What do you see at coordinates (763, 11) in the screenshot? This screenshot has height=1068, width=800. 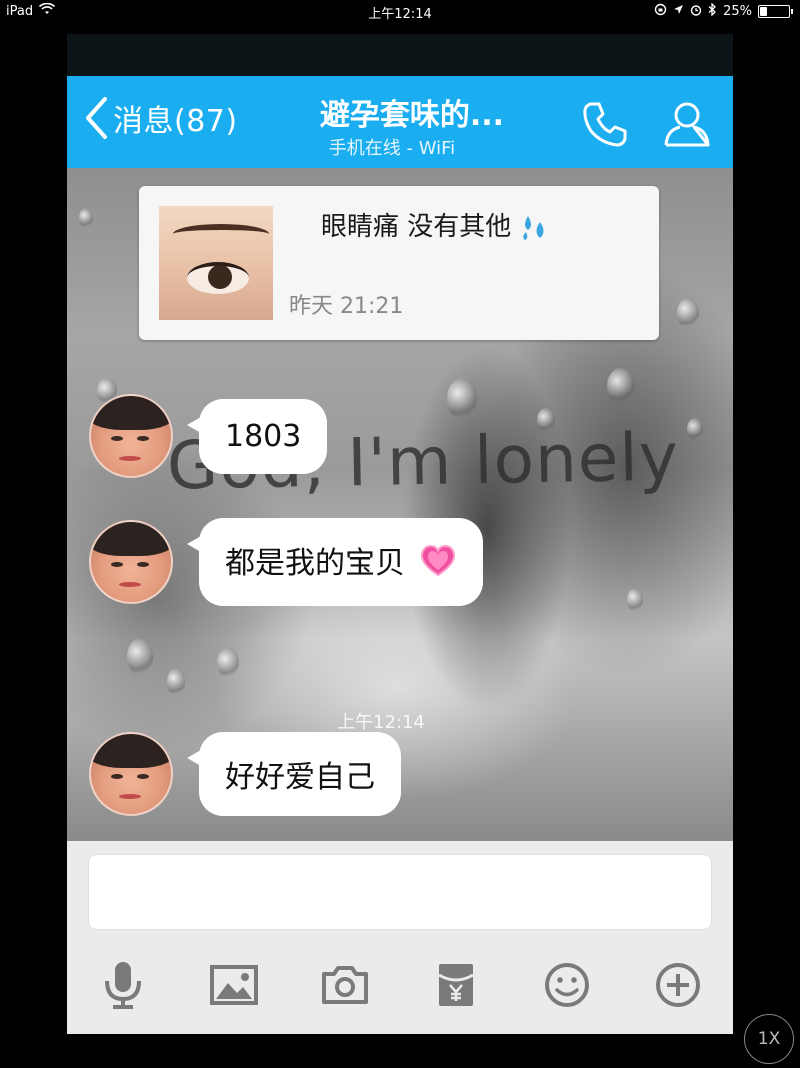 I see `battery-fill` at bounding box center [763, 11].